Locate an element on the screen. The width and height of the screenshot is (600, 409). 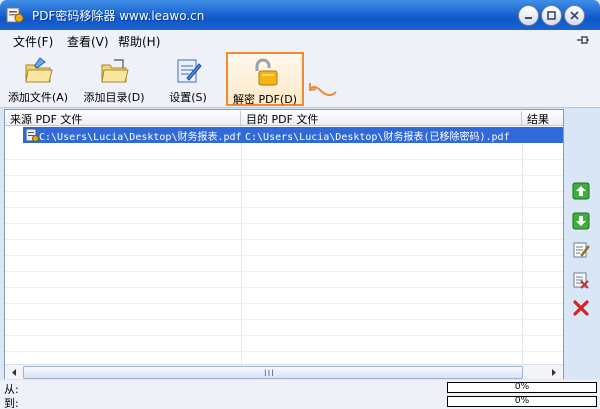
menu-help: 帮助(H) is located at coordinates (139, 41).